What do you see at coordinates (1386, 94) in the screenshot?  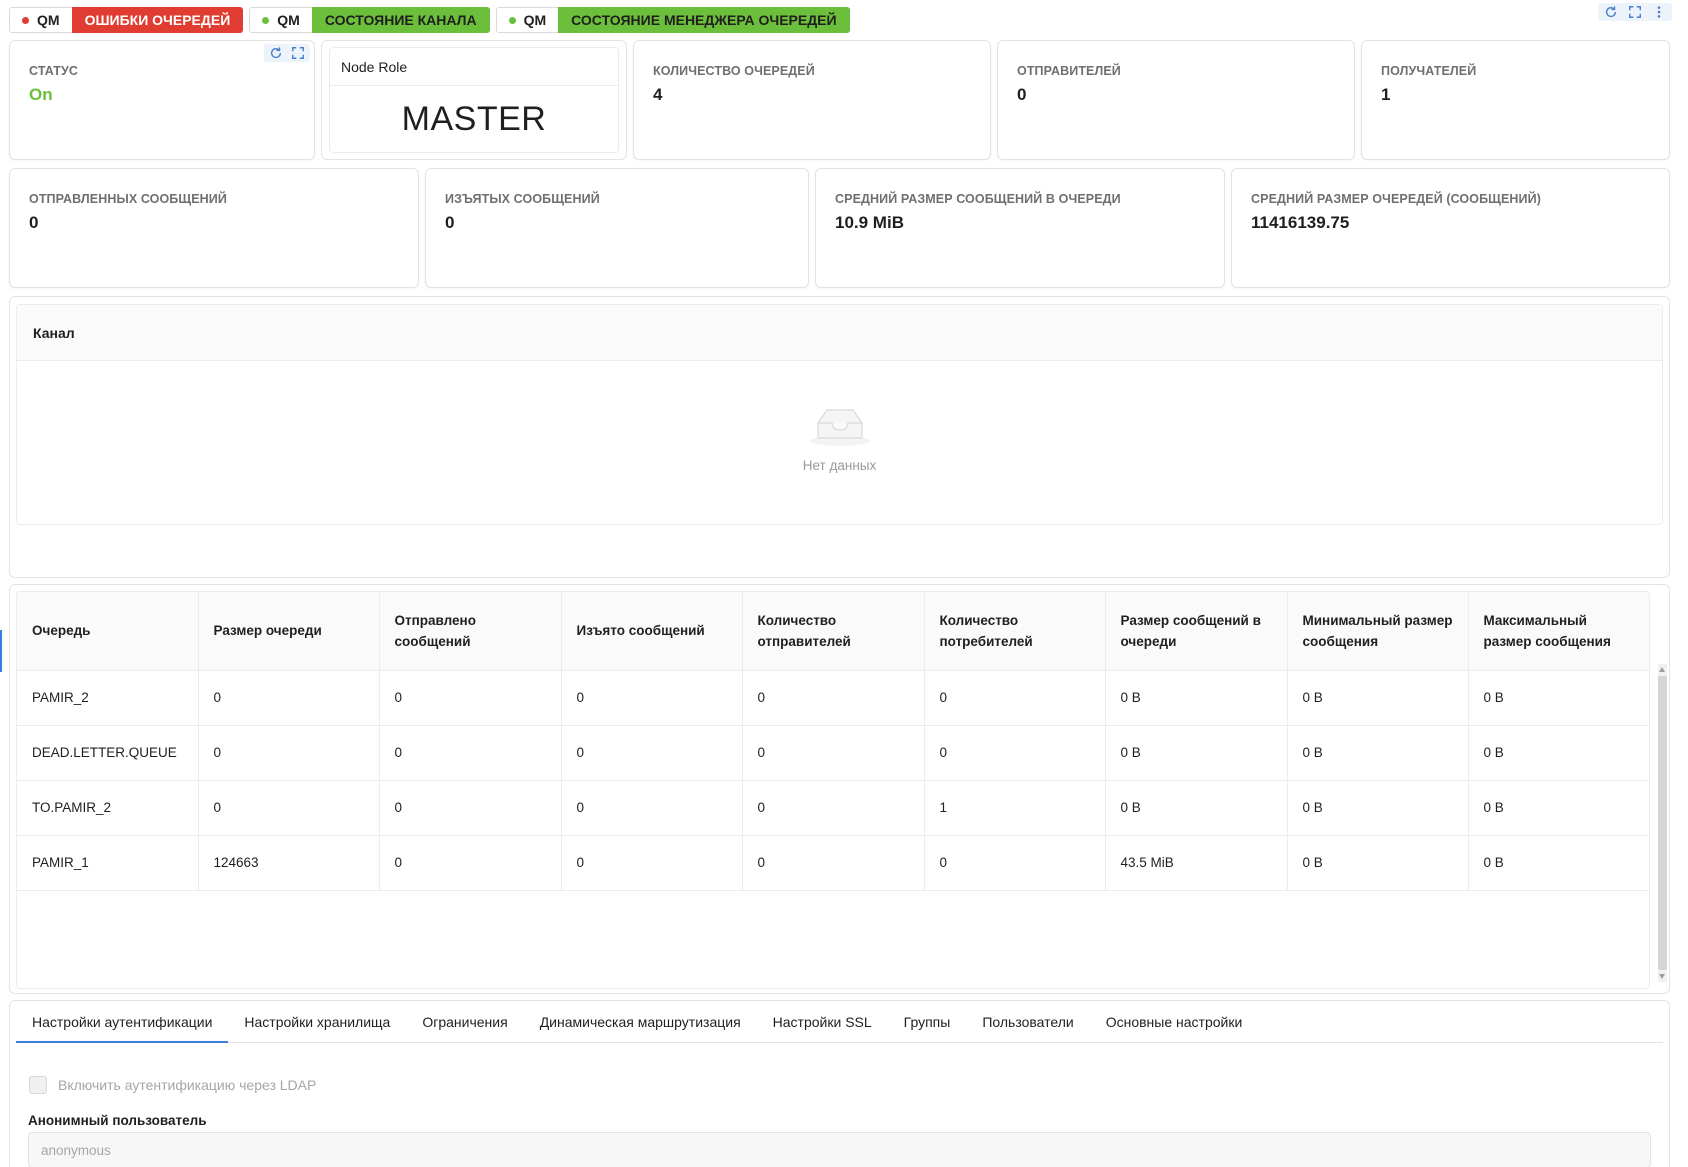 I see `receivers-value: 1` at bounding box center [1386, 94].